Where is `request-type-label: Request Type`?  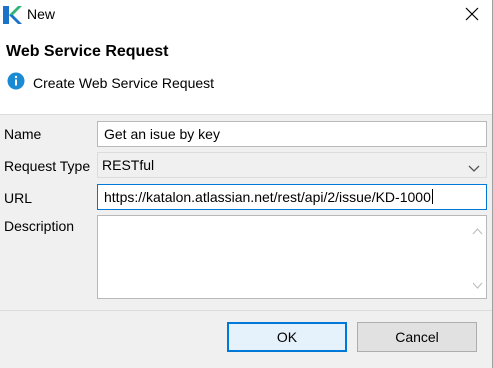 request-type-label: Request Type is located at coordinates (47, 166).